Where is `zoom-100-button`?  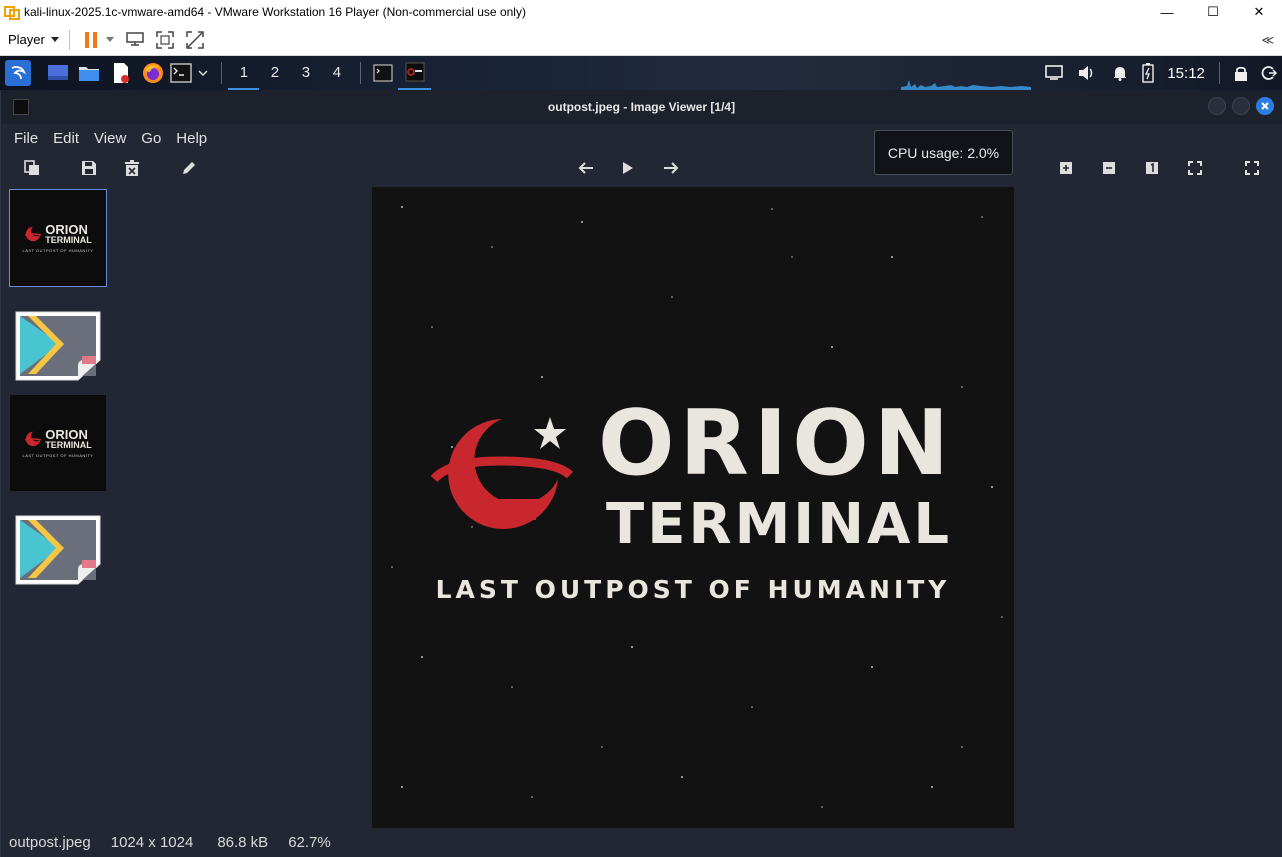 zoom-100-button is located at coordinates (1152, 168).